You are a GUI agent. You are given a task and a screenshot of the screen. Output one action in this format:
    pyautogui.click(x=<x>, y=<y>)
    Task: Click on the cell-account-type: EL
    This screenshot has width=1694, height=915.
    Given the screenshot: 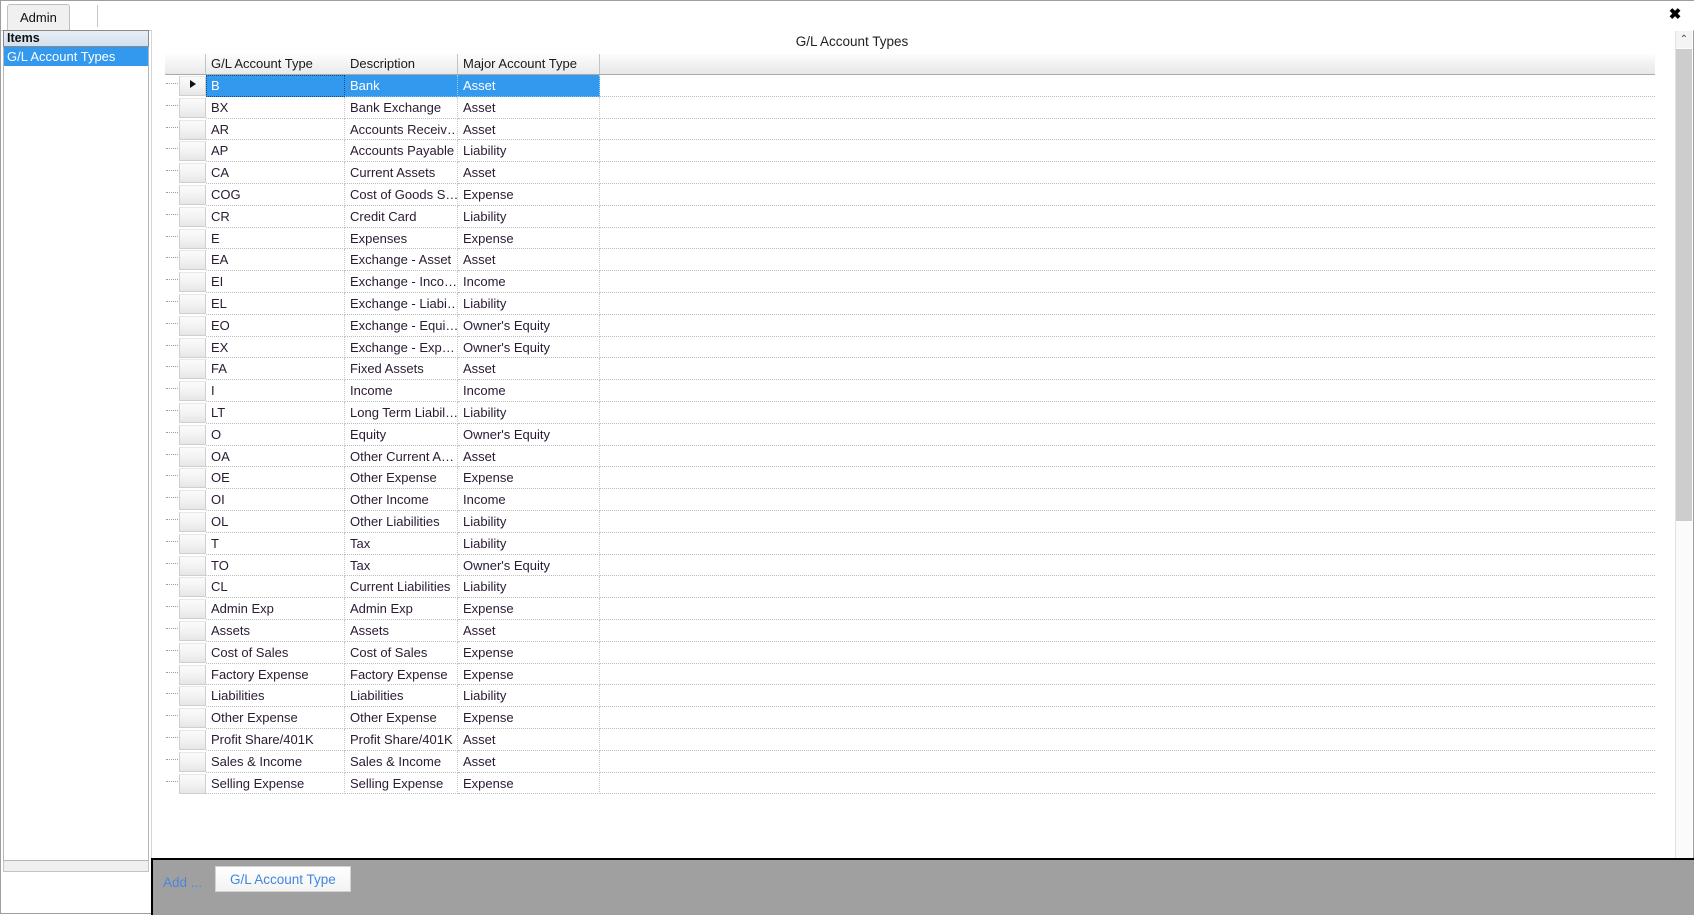 What is the action you would take?
    pyautogui.click(x=275, y=303)
    